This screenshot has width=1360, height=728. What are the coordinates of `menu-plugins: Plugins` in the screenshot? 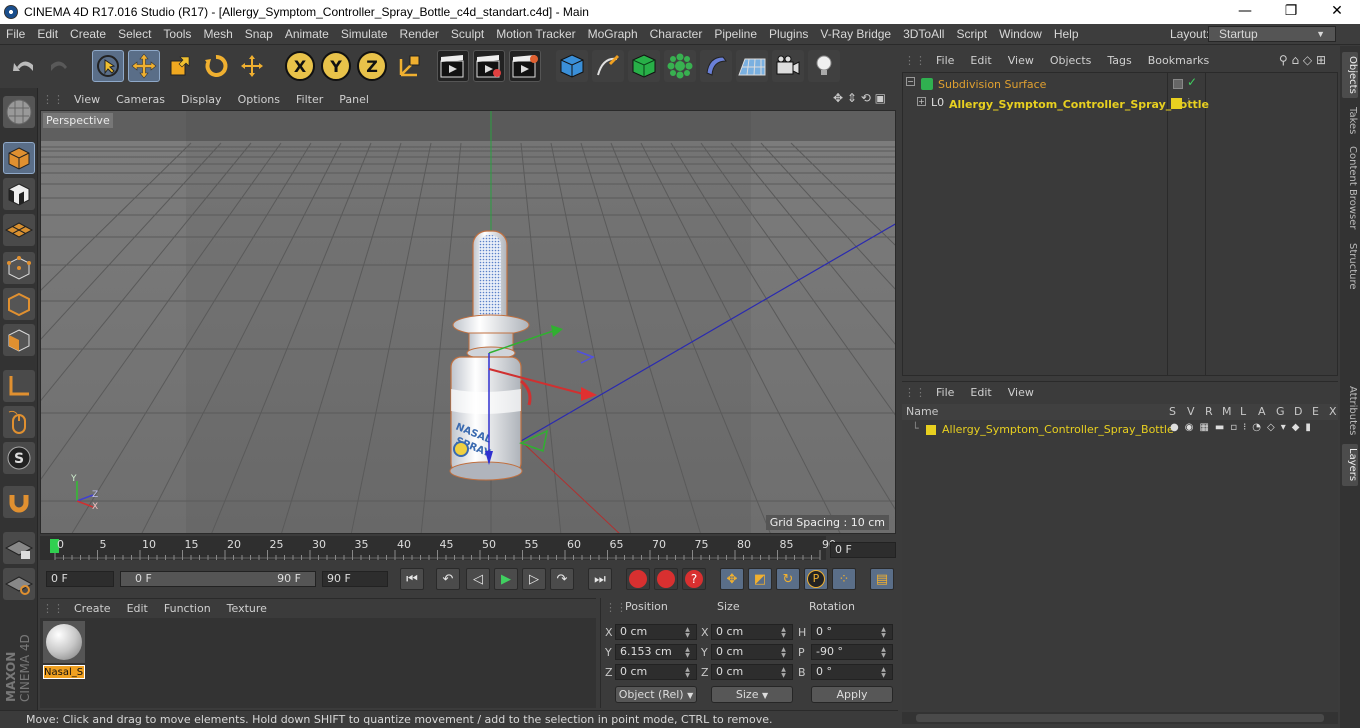 It's located at (788, 34).